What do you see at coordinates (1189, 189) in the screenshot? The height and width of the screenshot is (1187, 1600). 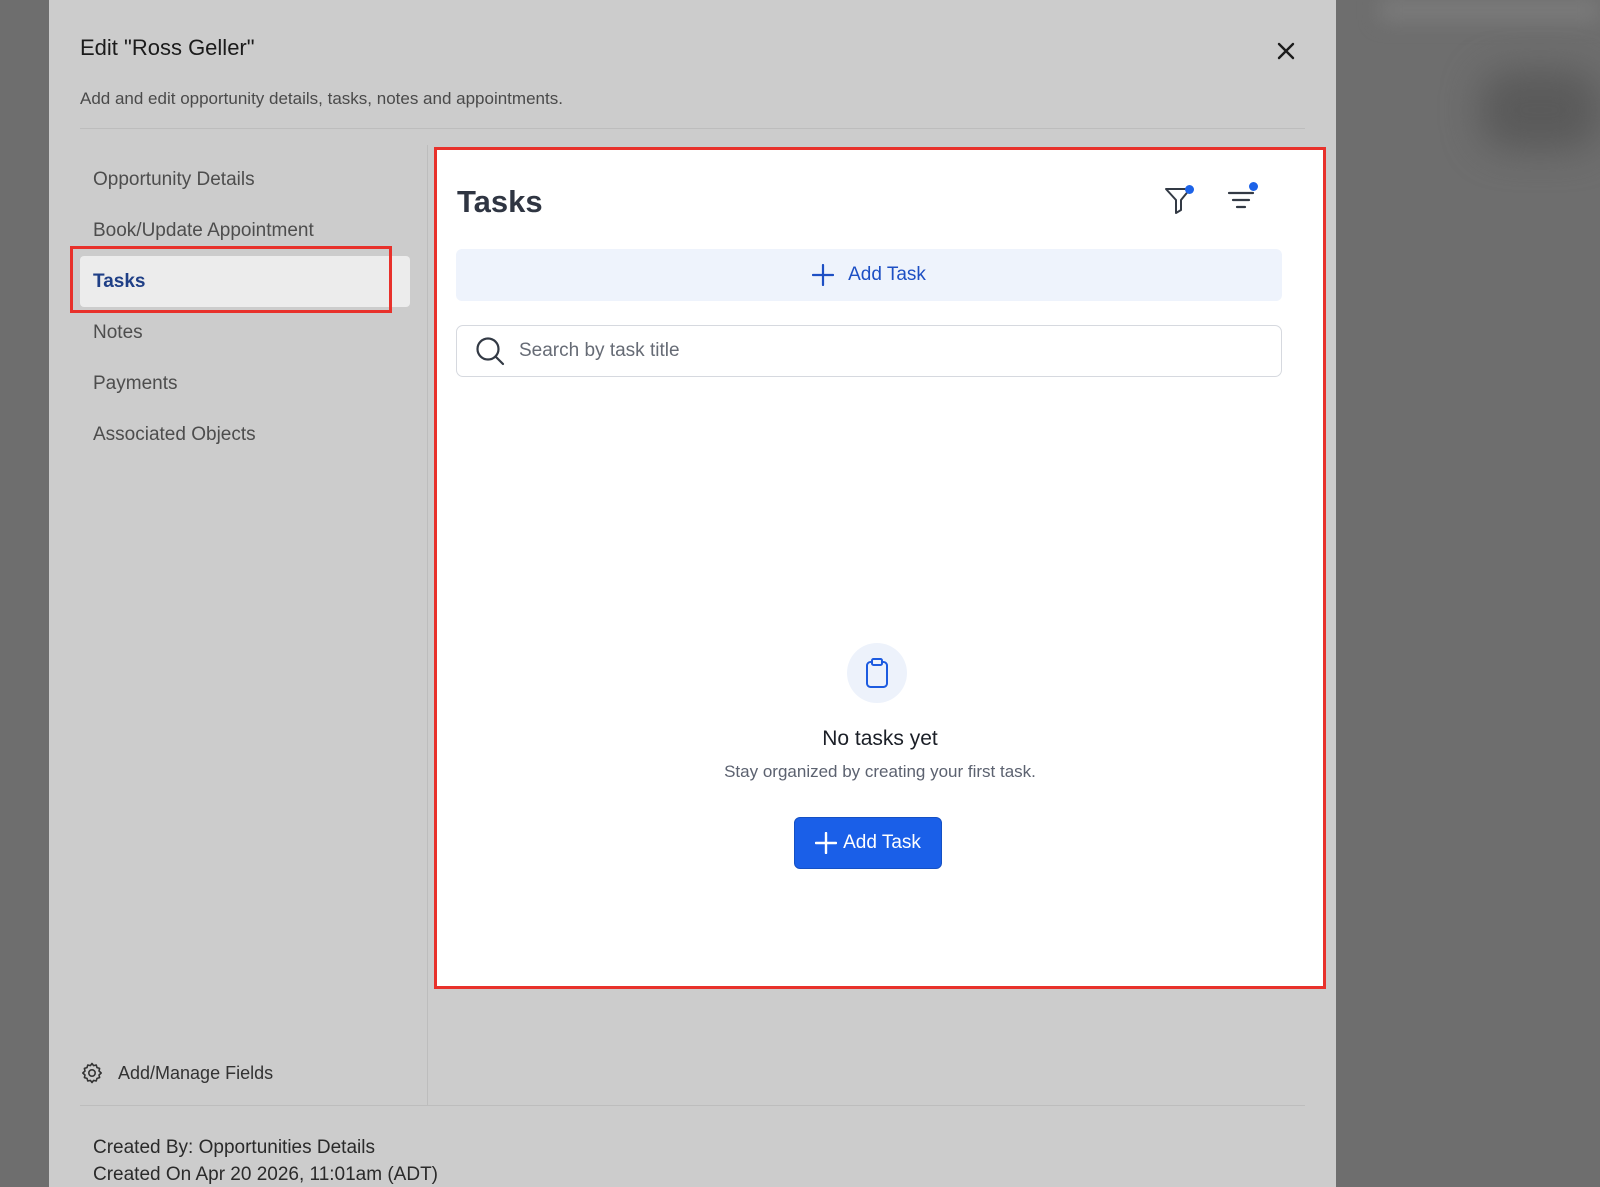 I see `filter-active-dot` at bounding box center [1189, 189].